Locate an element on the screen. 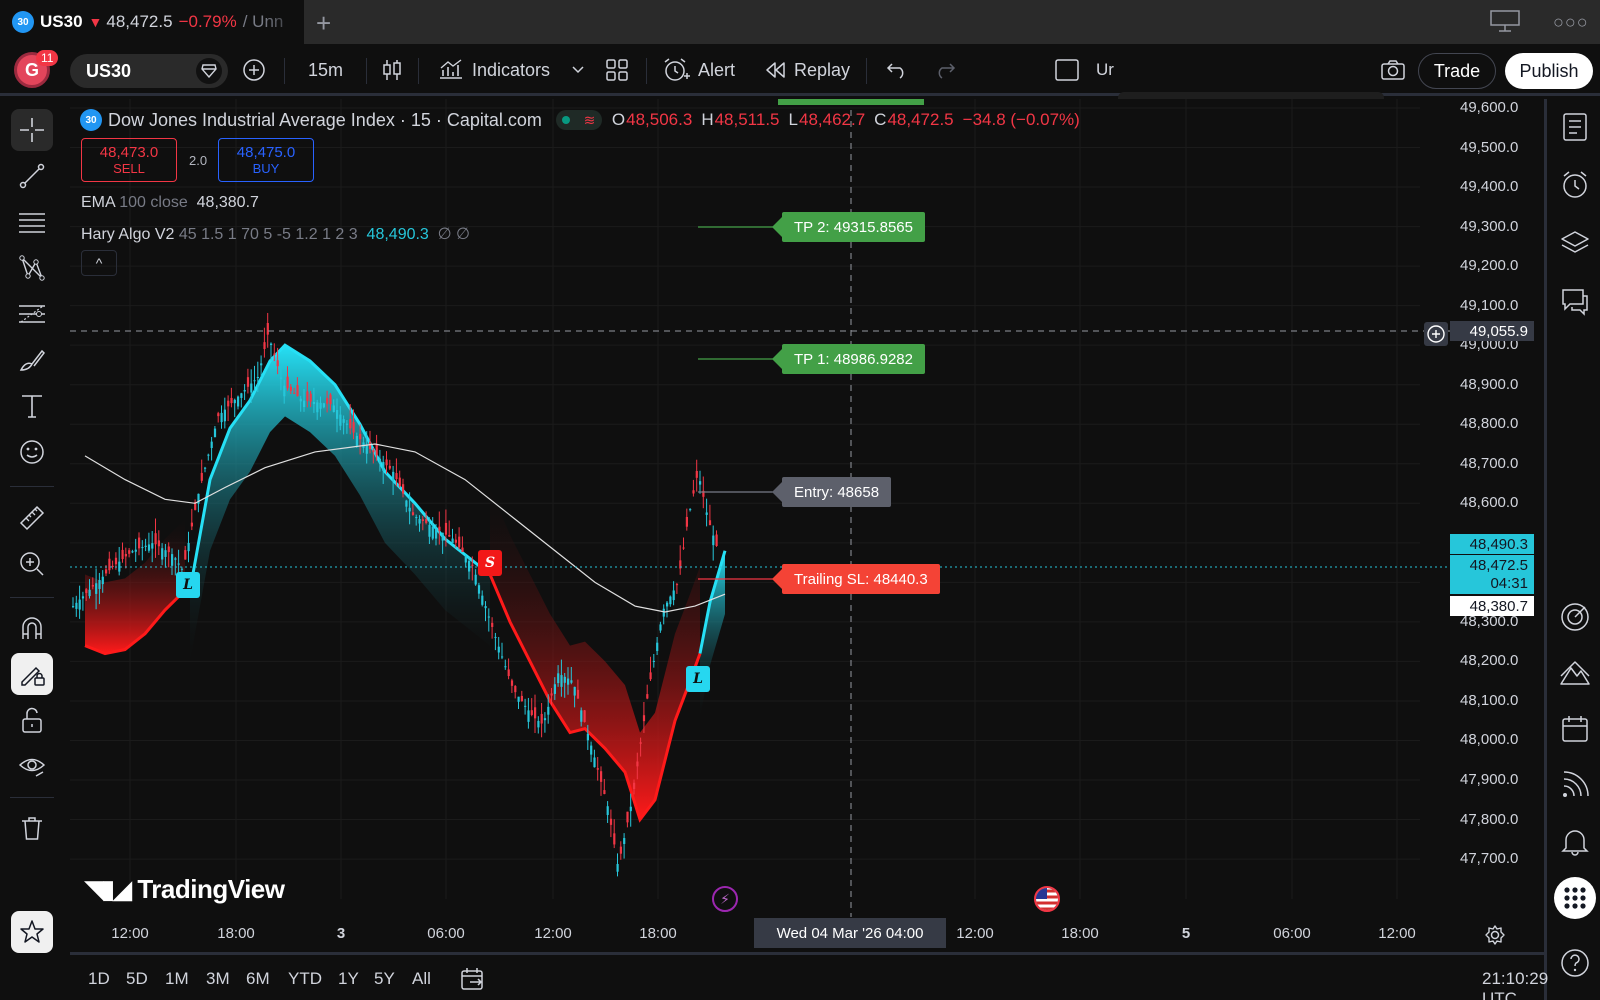 This screenshot has height=1000, width=1600. layout-screen-icon is located at coordinates (1505, 21).